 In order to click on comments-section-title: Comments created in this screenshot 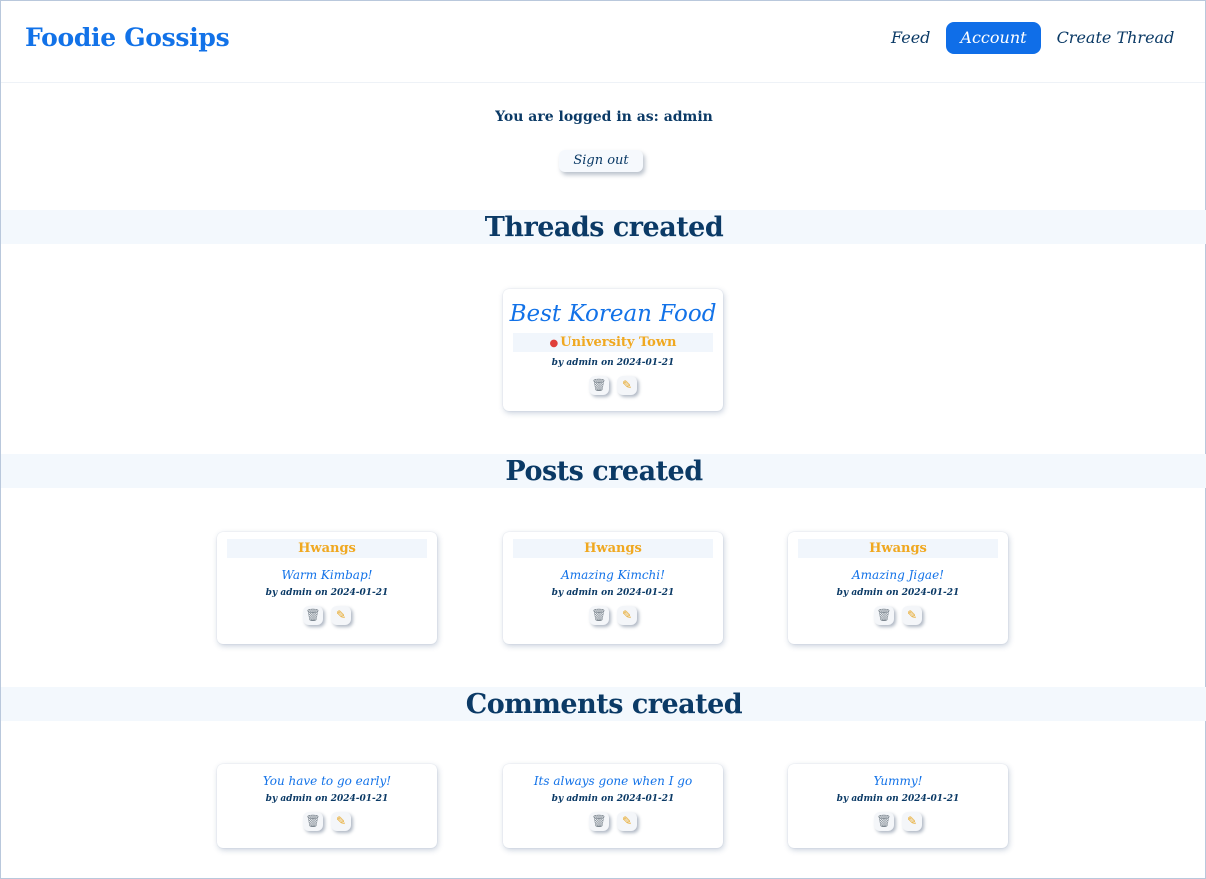, I will do `click(604, 704)`.